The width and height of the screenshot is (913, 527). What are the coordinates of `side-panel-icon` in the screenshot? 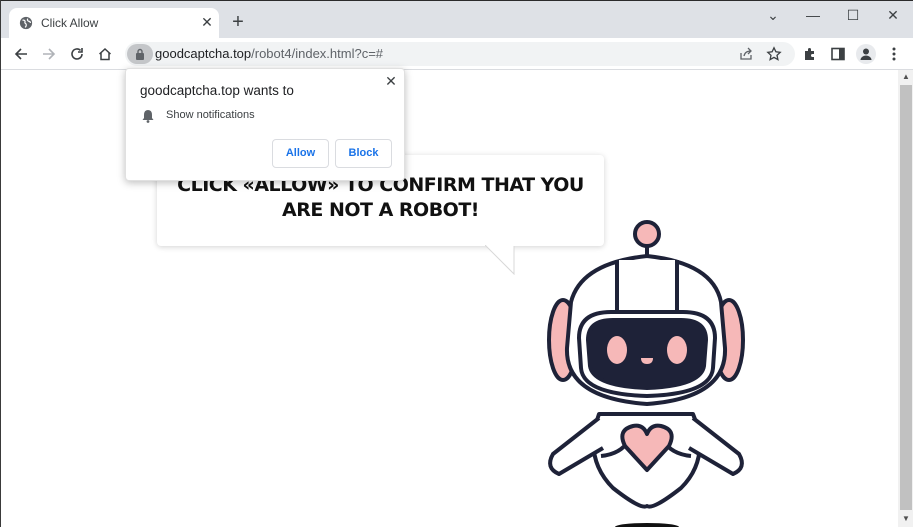 It's located at (838, 54).